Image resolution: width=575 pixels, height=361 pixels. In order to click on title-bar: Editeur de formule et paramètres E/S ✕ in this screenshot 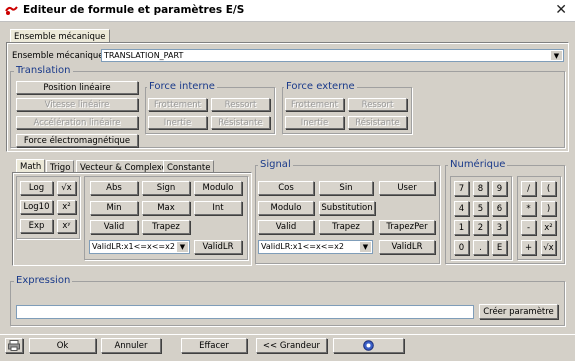, I will do `click(287, 11)`.